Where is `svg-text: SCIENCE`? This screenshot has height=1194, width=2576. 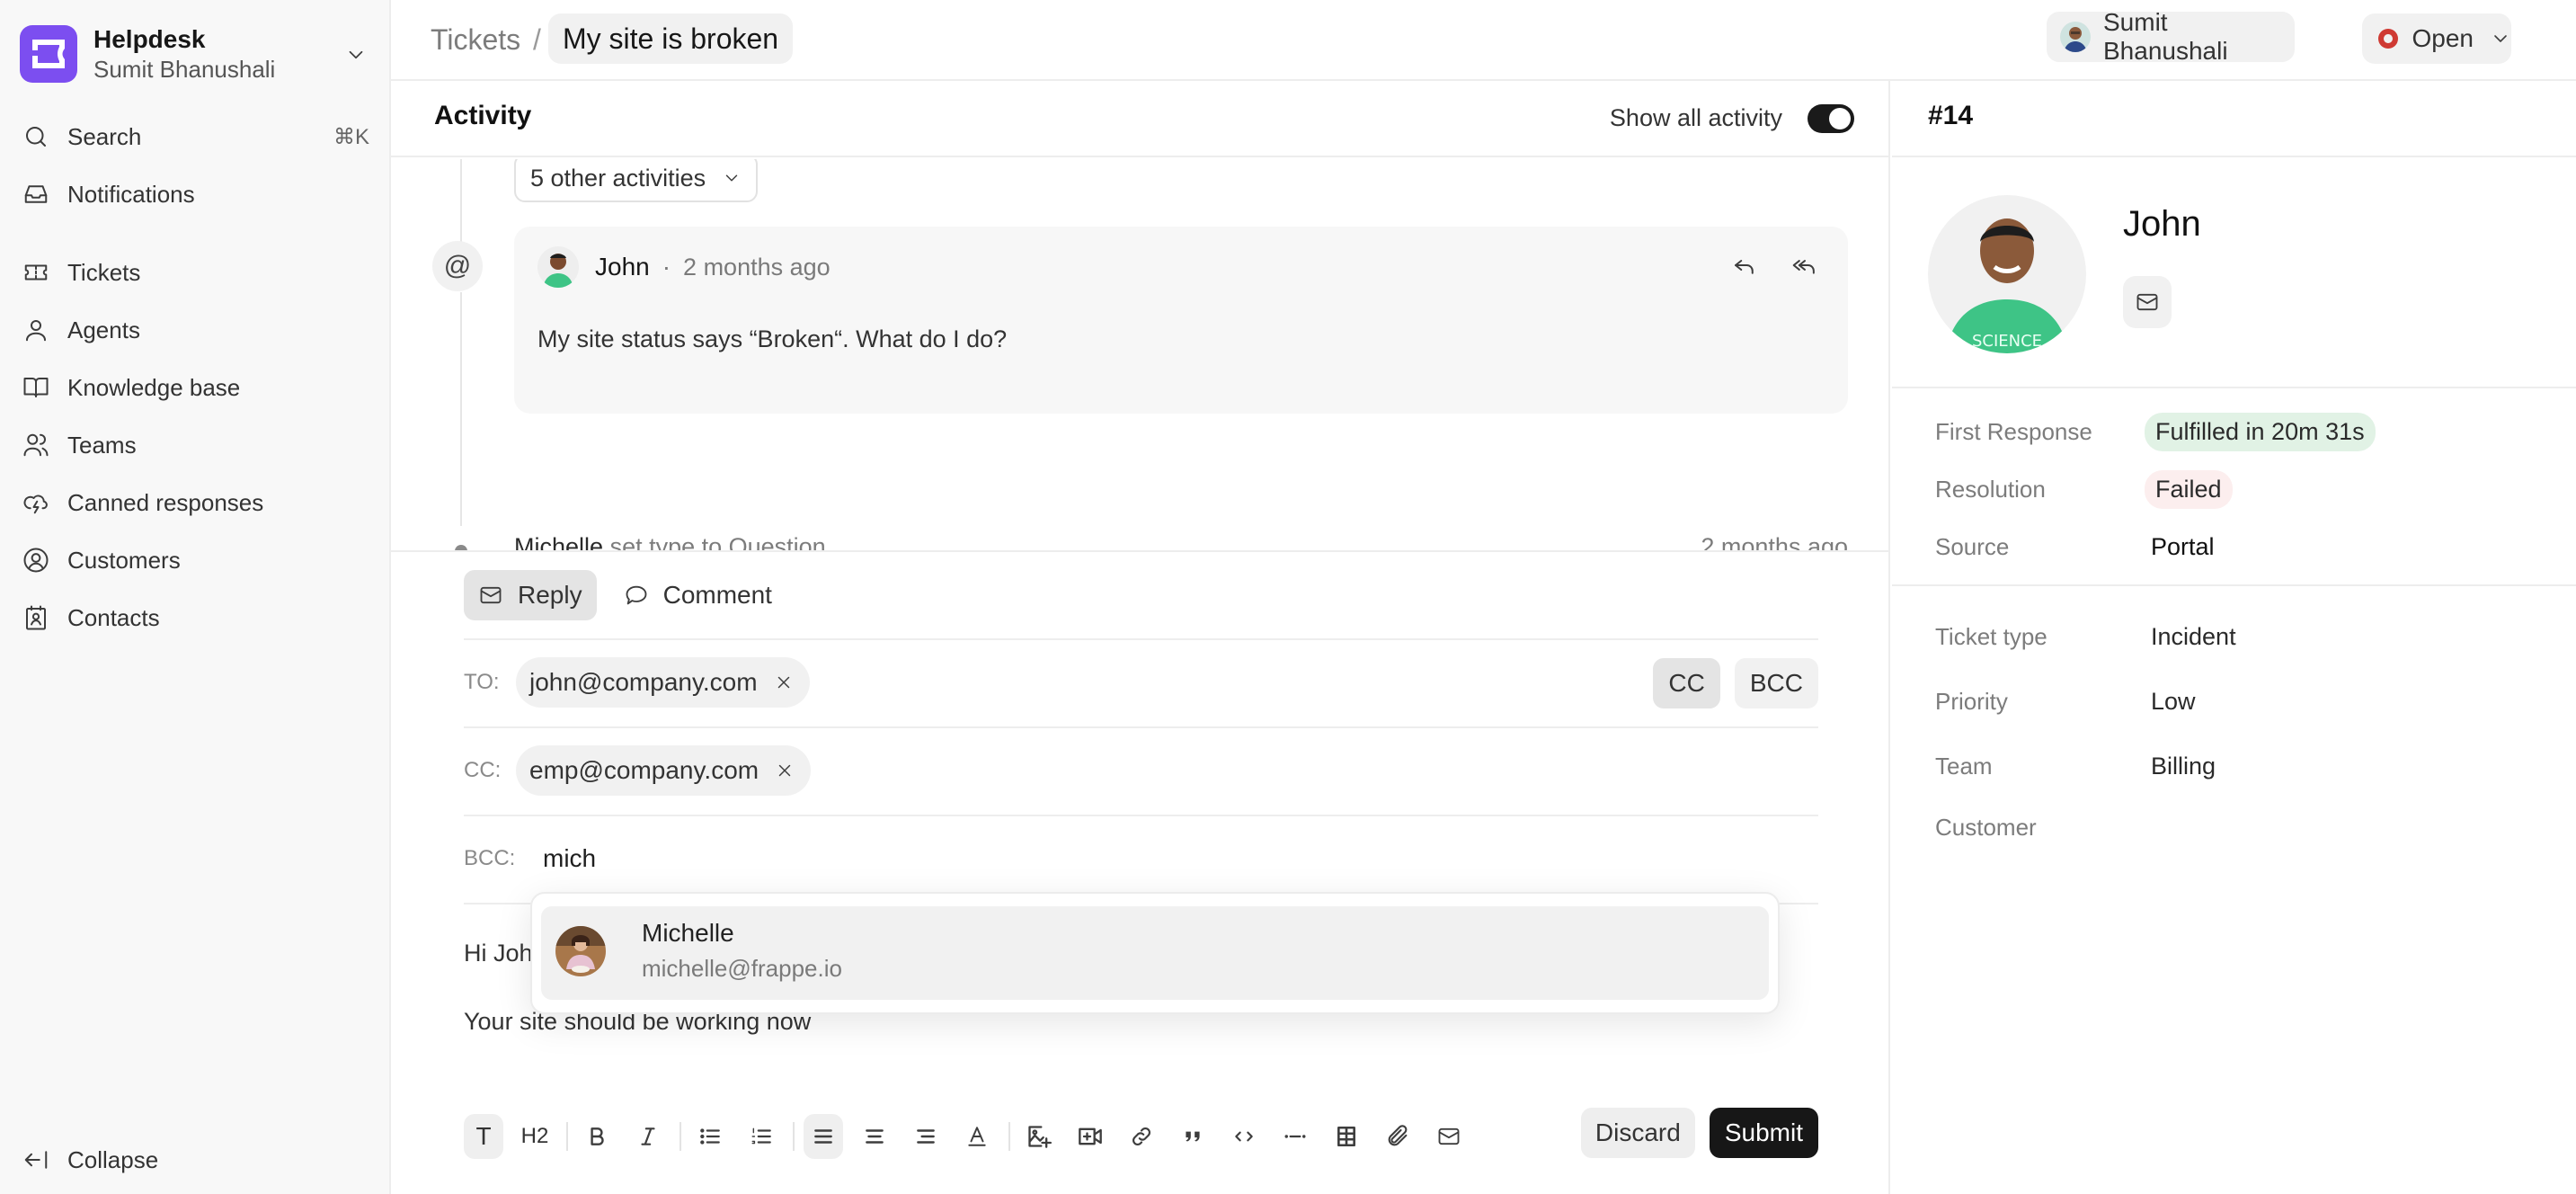
svg-text: SCIENCE is located at coordinates (2007, 342).